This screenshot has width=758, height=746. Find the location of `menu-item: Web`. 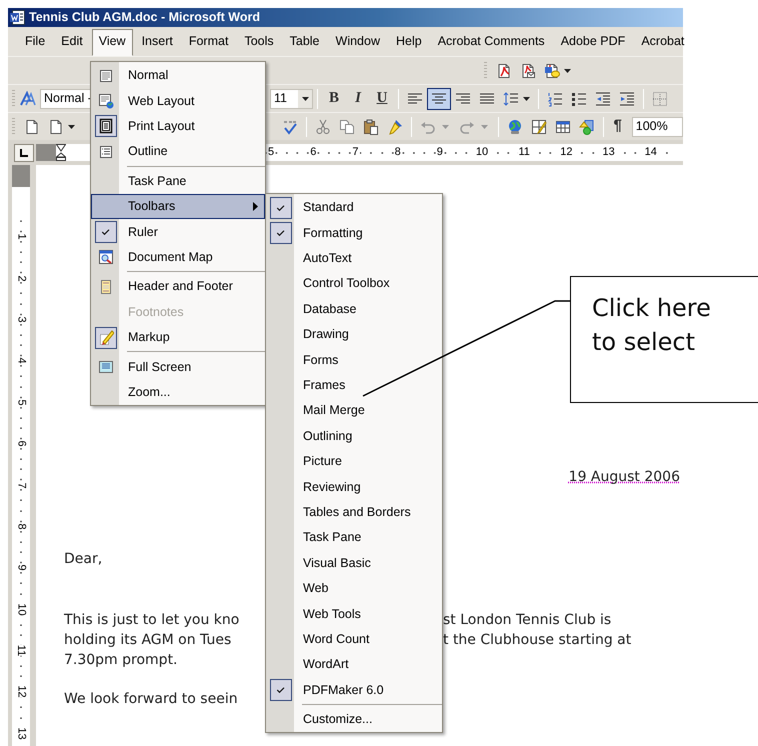

menu-item: Web is located at coordinates (315, 588).